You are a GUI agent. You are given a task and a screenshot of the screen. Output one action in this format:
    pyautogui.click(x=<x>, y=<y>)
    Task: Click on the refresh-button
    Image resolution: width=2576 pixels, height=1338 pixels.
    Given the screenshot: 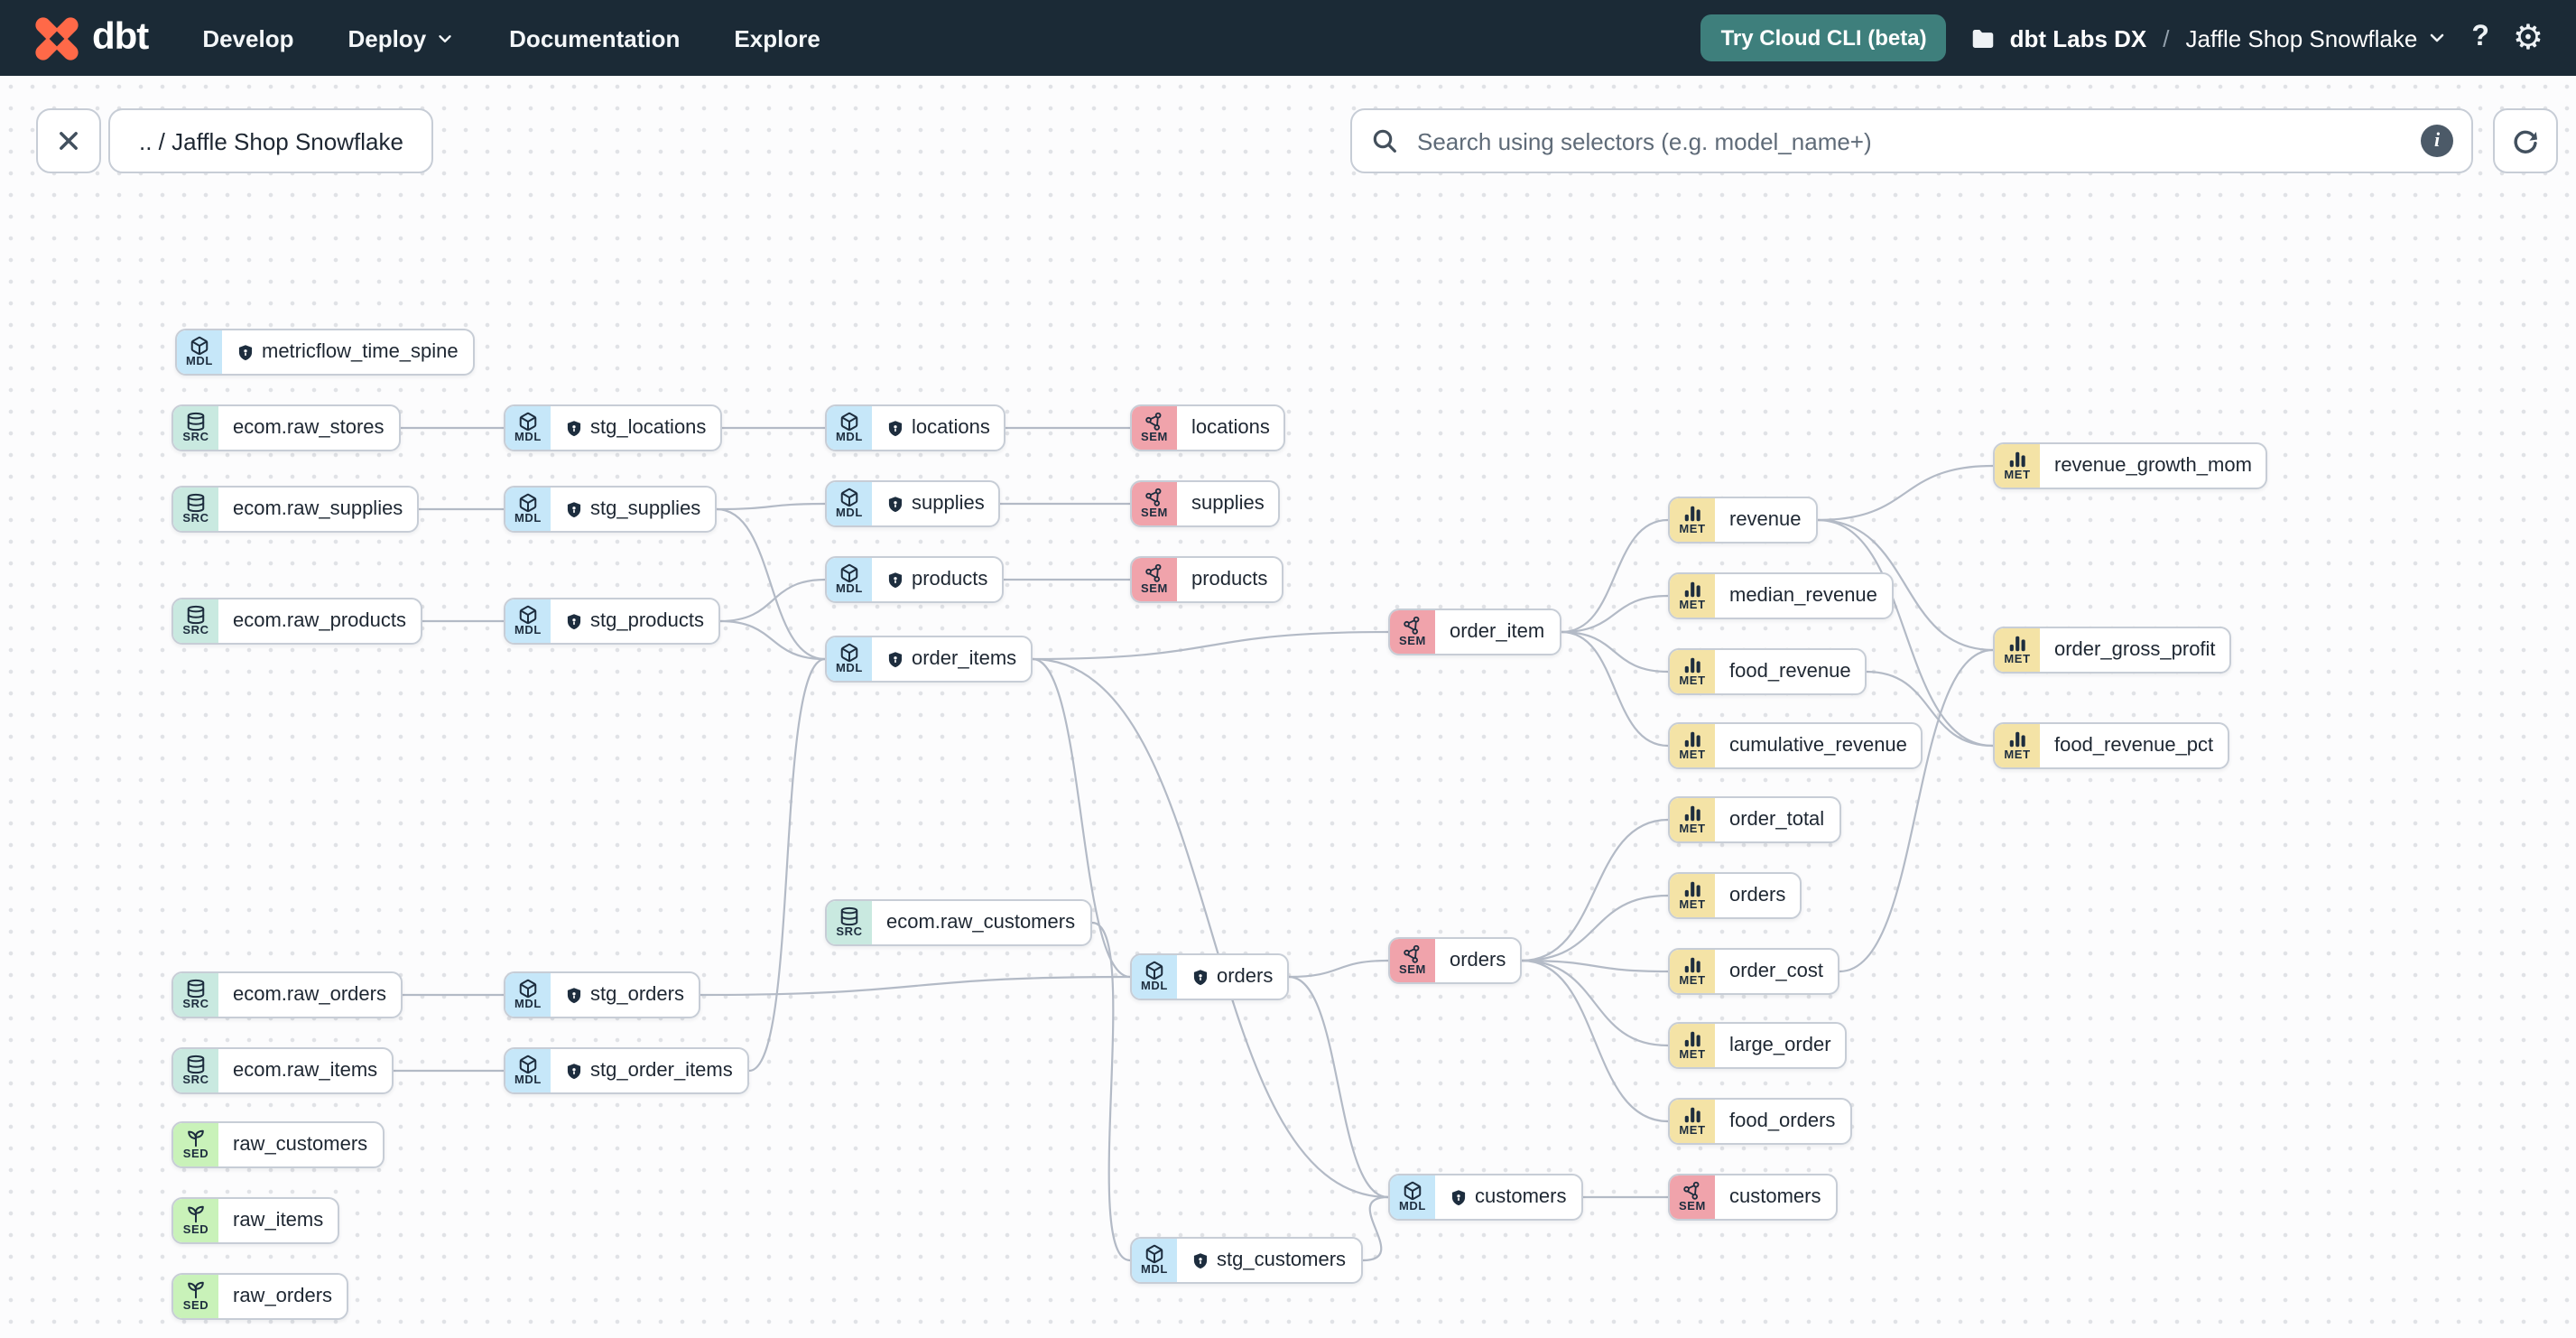 What is the action you would take?
    pyautogui.click(x=2525, y=140)
    